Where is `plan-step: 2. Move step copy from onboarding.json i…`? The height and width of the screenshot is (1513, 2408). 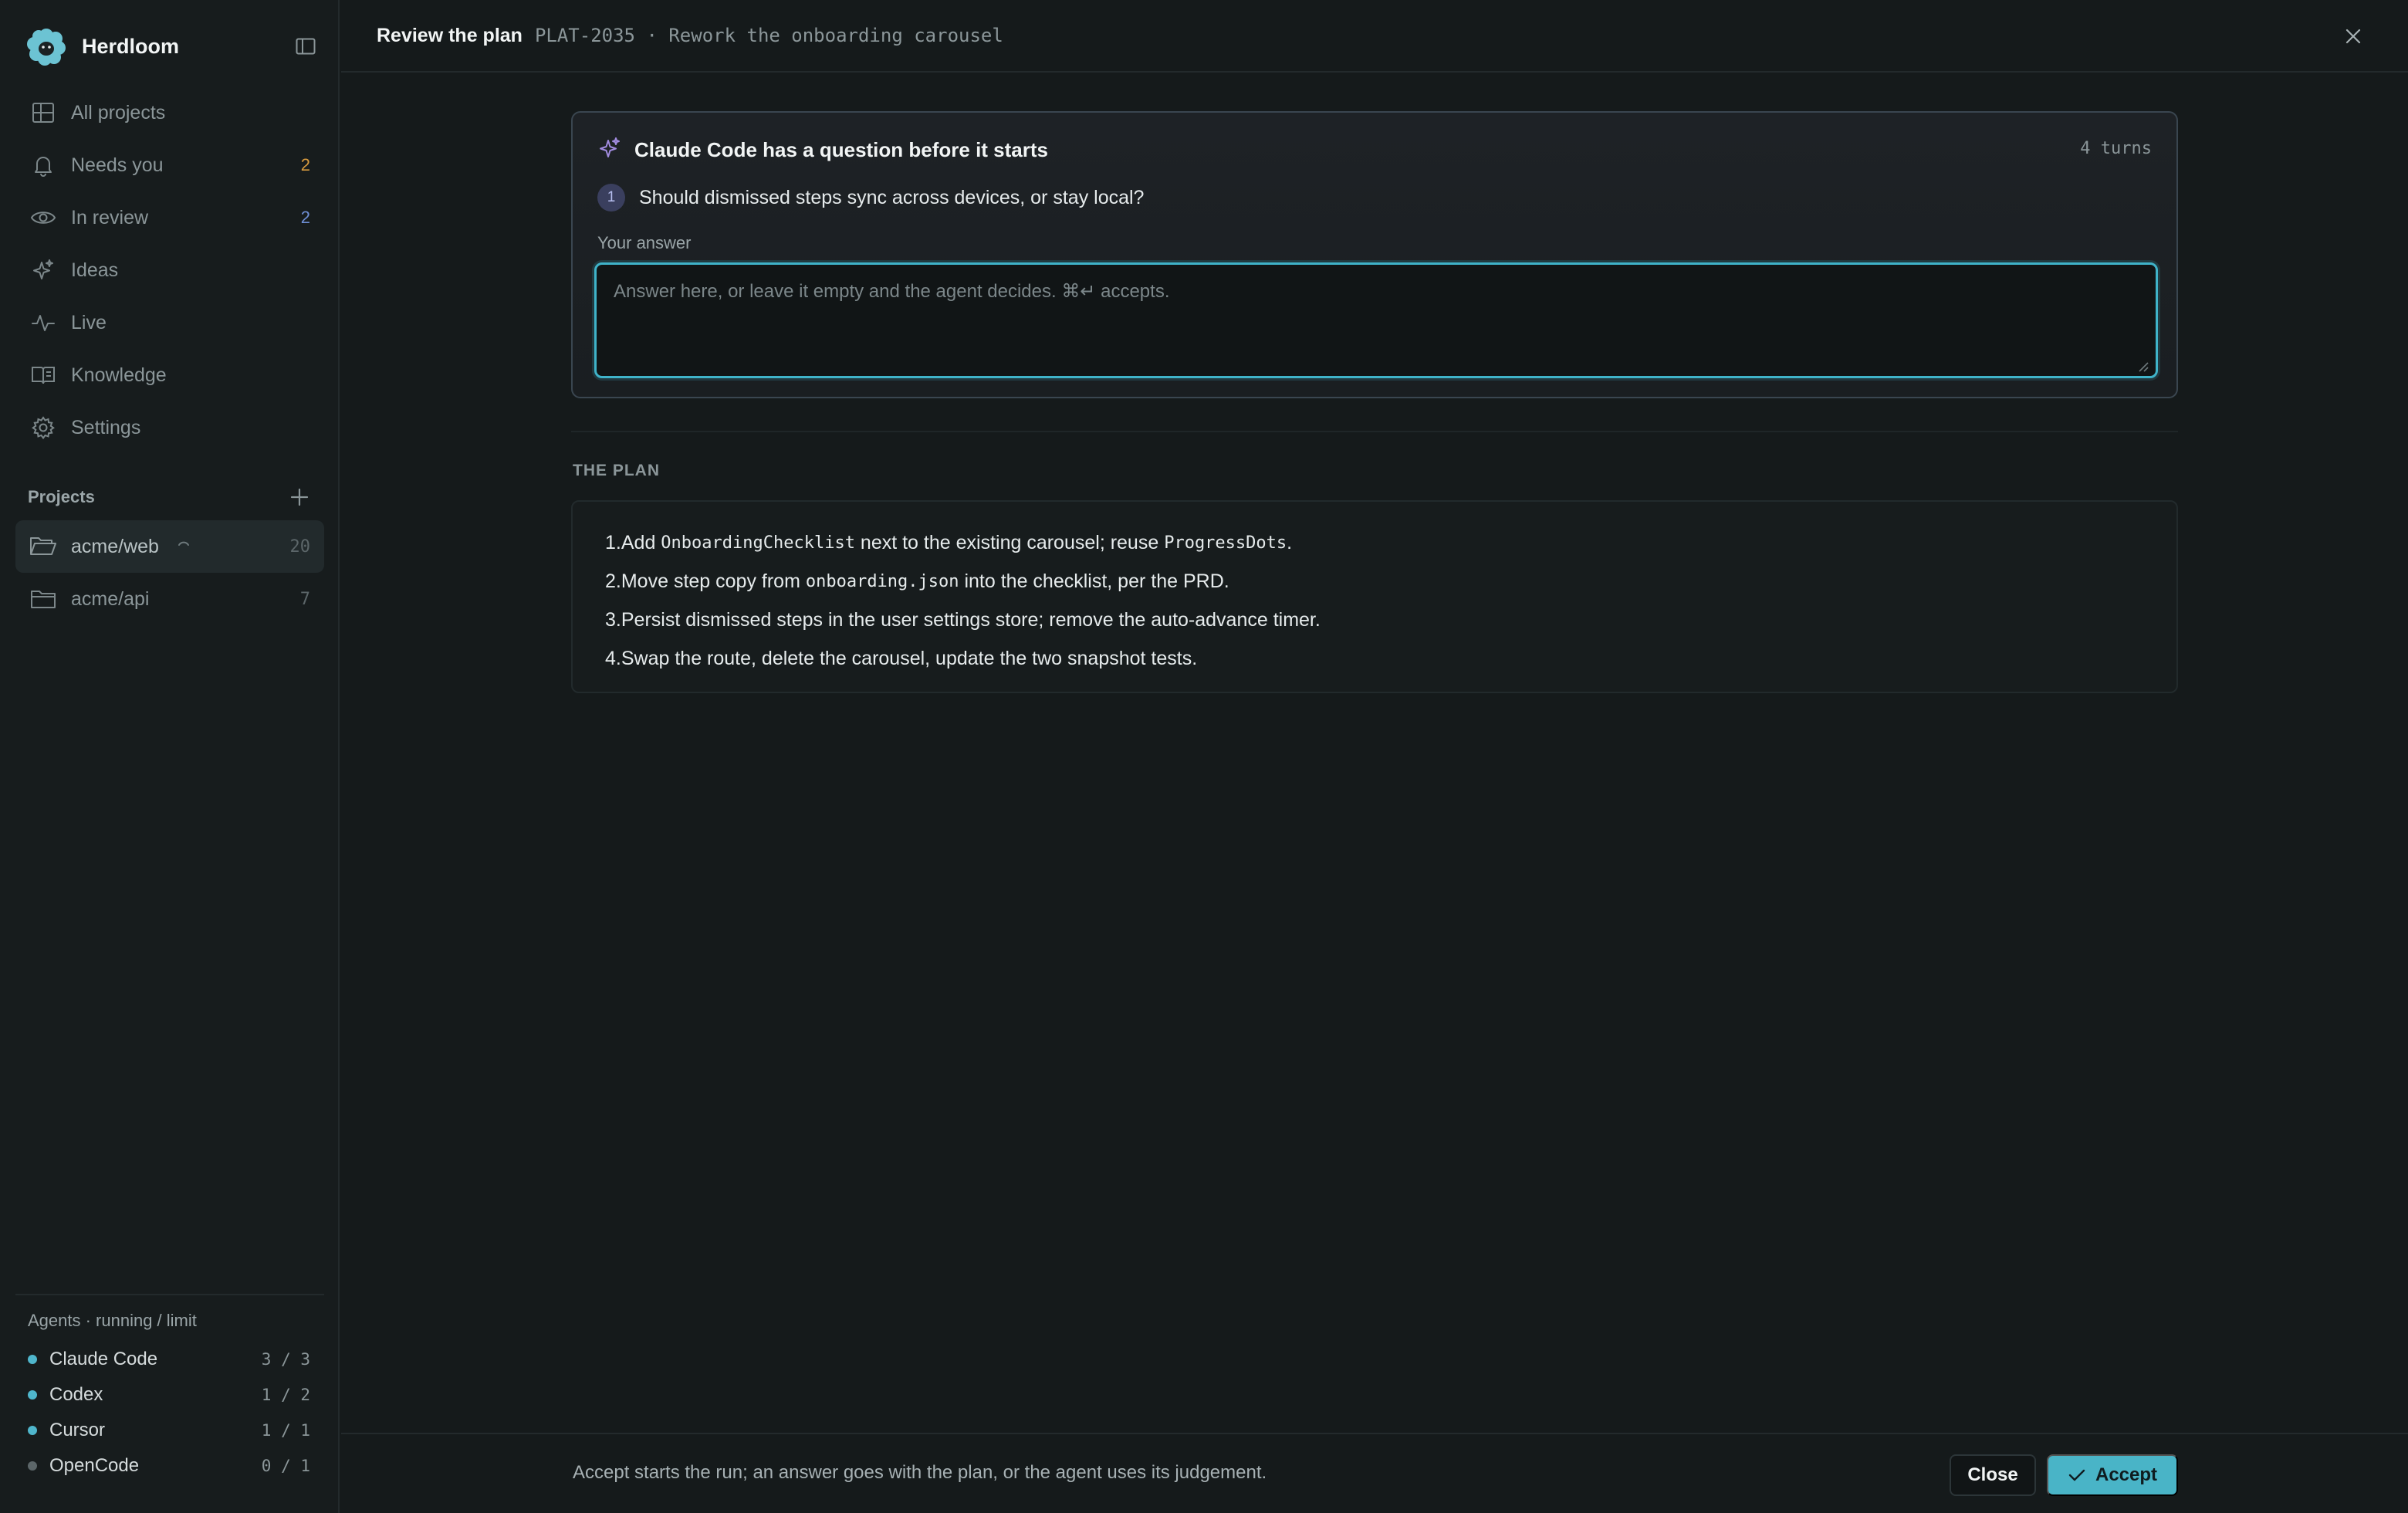
plan-step: 2. Move step copy from onboarding.json i… is located at coordinates (1391, 581).